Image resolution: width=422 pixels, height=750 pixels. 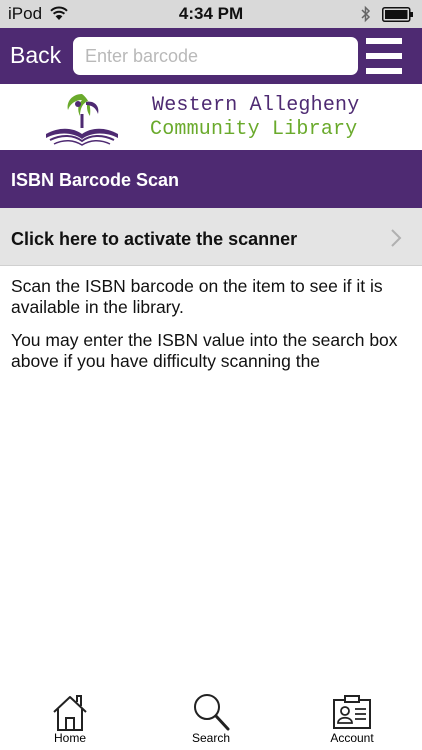 I want to click on tab-account-label: Account, so click(x=352, y=738).